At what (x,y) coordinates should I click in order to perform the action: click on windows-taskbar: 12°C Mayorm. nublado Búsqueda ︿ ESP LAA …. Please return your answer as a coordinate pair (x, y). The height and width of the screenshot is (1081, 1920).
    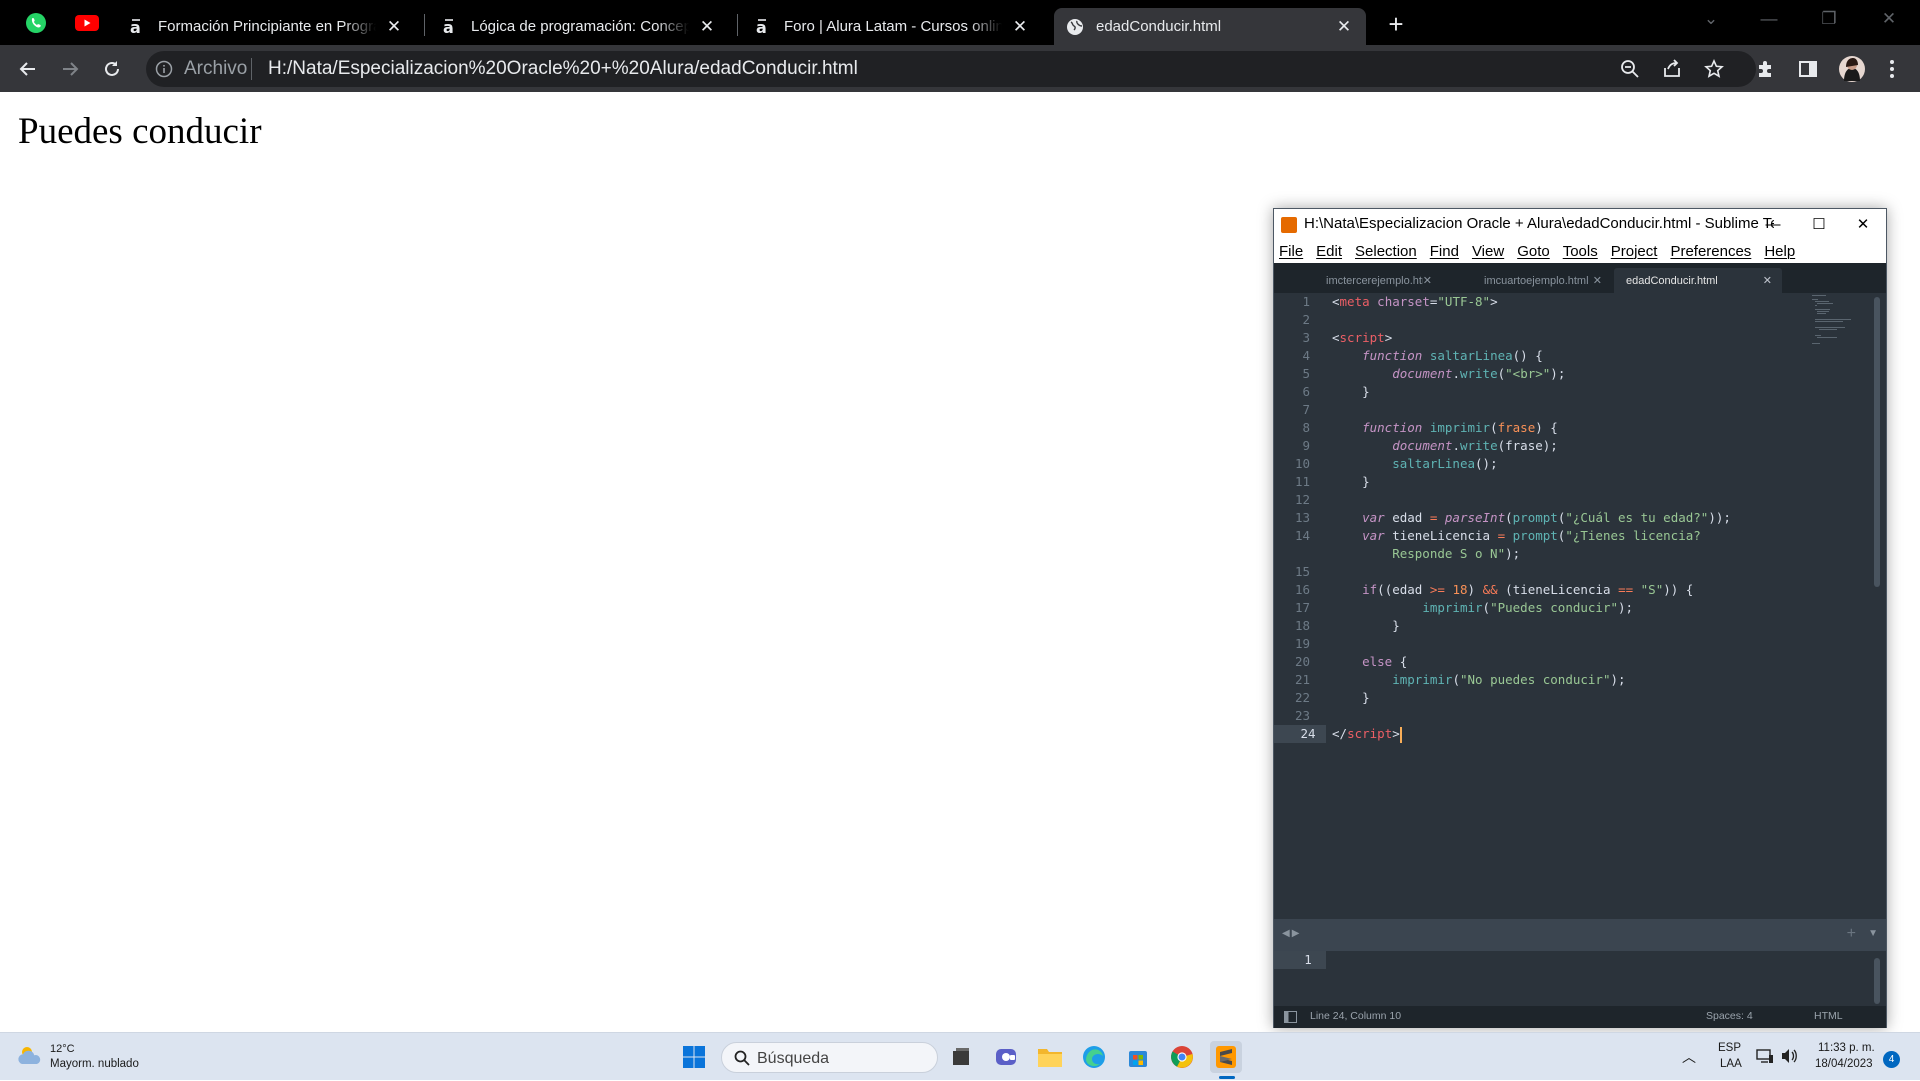
    Looking at the image, I should click on (960, 1056).